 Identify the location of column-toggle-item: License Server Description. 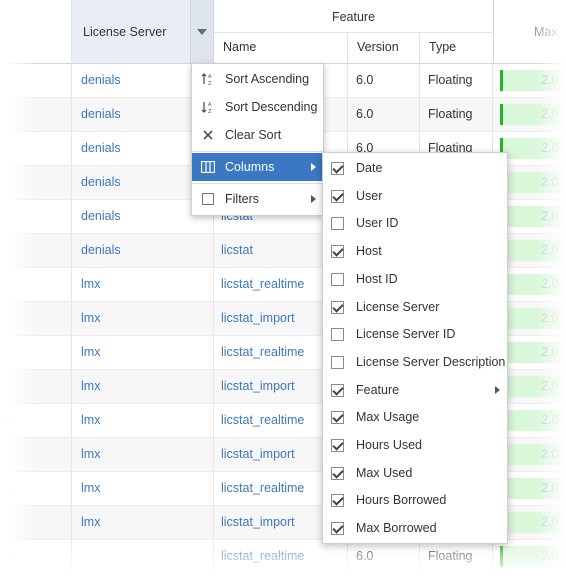
(415, 362).